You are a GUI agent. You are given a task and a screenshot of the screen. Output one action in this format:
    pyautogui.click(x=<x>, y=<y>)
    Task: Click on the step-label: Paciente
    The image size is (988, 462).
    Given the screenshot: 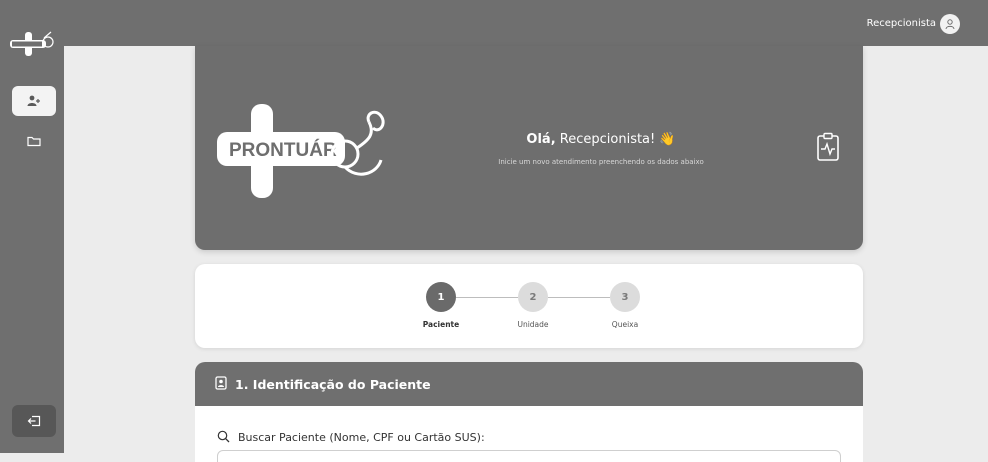 What is the action you would take?
    pyautogui.click(x=441, y=324)
    